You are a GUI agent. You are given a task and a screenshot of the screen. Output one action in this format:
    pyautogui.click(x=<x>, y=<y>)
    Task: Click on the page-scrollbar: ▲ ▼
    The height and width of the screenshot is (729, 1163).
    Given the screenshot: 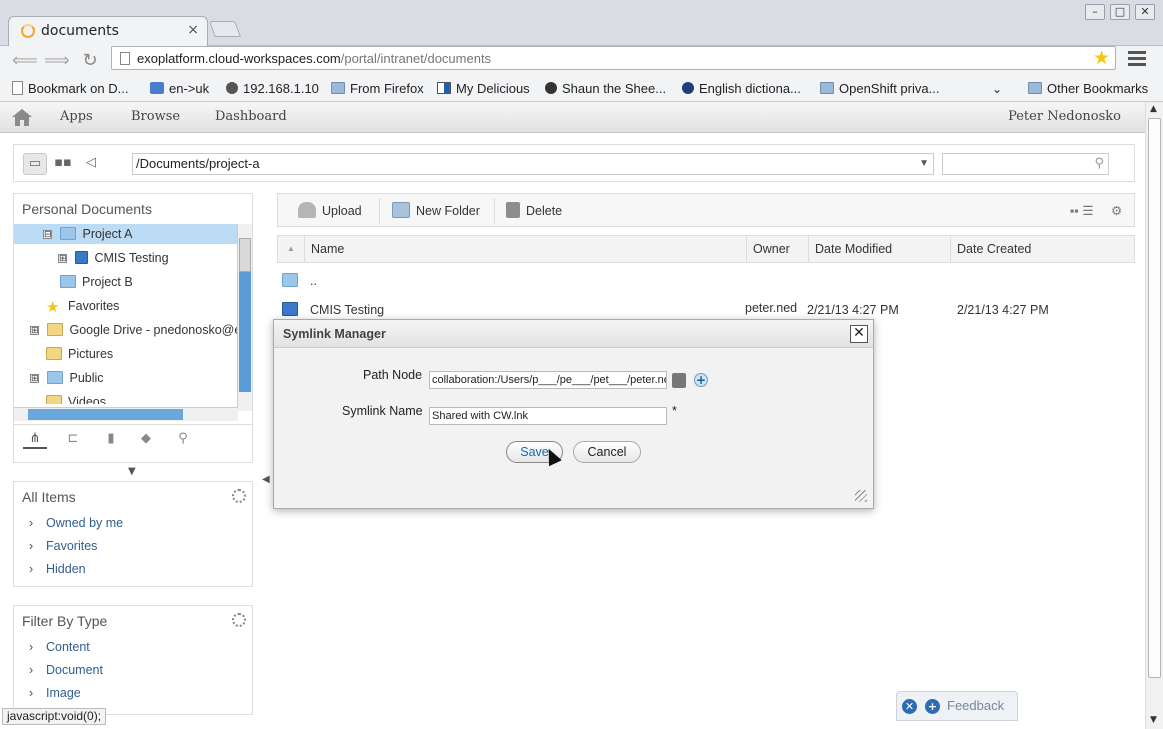 What is the action you would take?
    pyautogui.click(x=1154, y=415)
    